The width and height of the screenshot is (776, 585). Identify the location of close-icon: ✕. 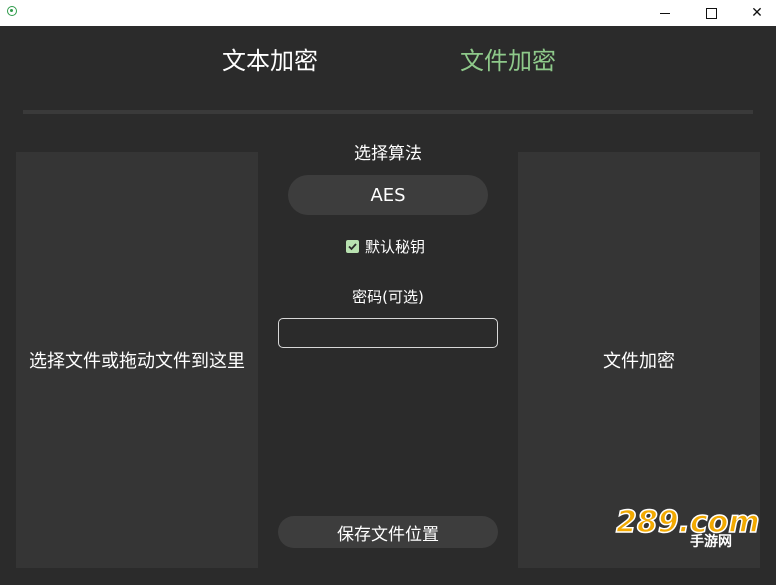
(757, 13).